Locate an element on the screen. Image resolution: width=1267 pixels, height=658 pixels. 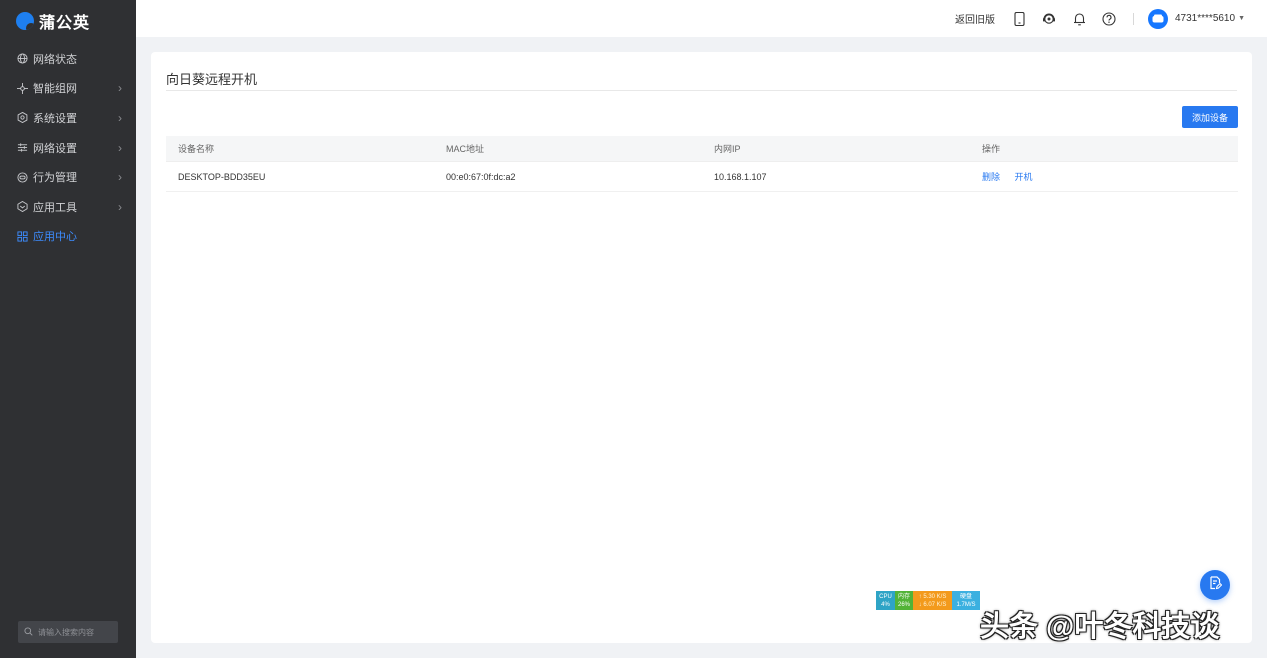
edit-document-icon is located at coordinates (1215, 585).